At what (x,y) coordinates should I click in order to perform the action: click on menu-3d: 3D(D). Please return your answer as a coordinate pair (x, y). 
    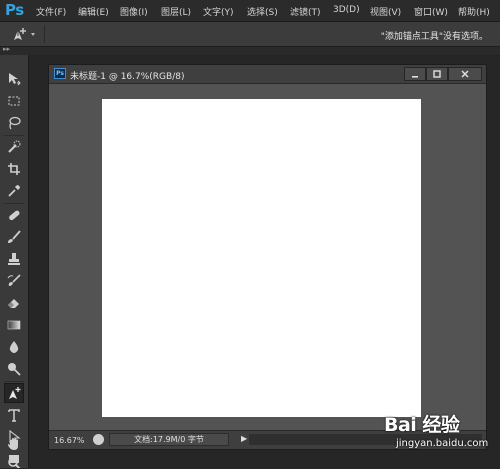
    Looking at the image, I should click on (346, 10).